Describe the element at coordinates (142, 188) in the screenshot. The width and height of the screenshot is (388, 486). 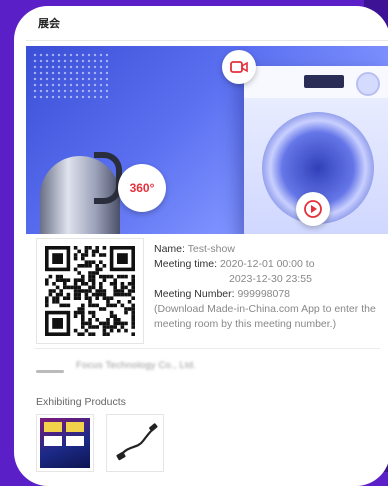
I see `view-360-button: 360°` at that location.